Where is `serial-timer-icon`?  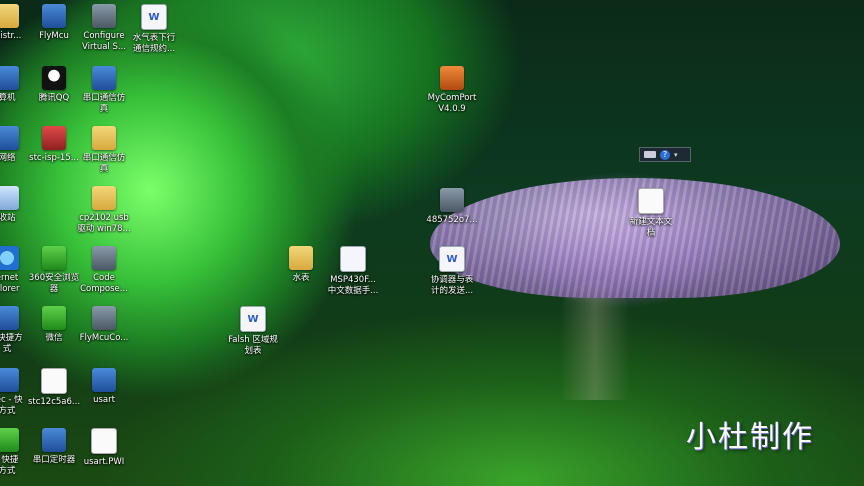
serial-timer-icon is located at coordinates (54, 440).